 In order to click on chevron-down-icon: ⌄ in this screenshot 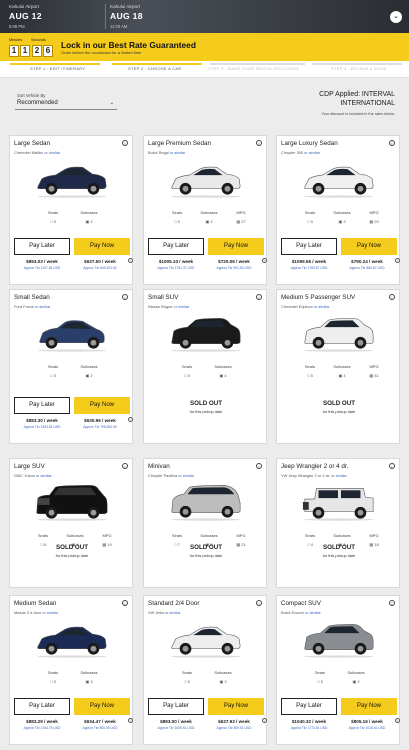, I will do `click(396, 17)`.